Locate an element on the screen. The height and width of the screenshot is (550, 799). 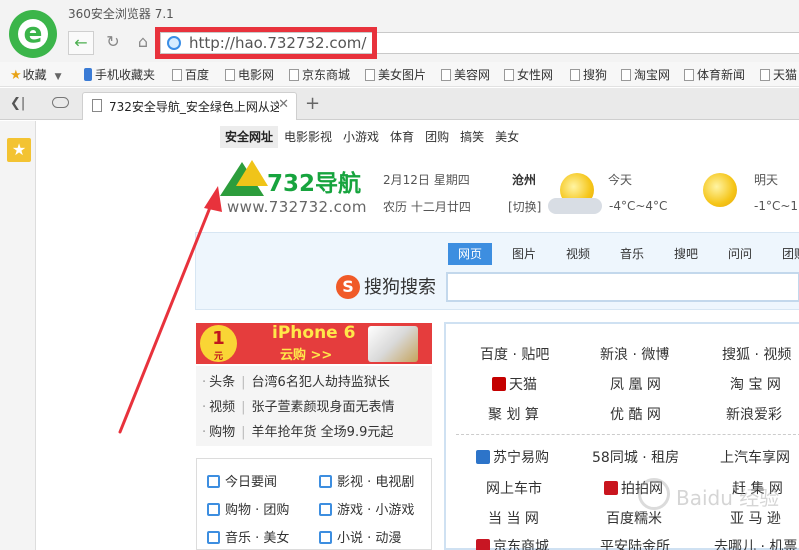
weather-temp-tomorrow: -1°C~11 is located at coordinates (776, 206).